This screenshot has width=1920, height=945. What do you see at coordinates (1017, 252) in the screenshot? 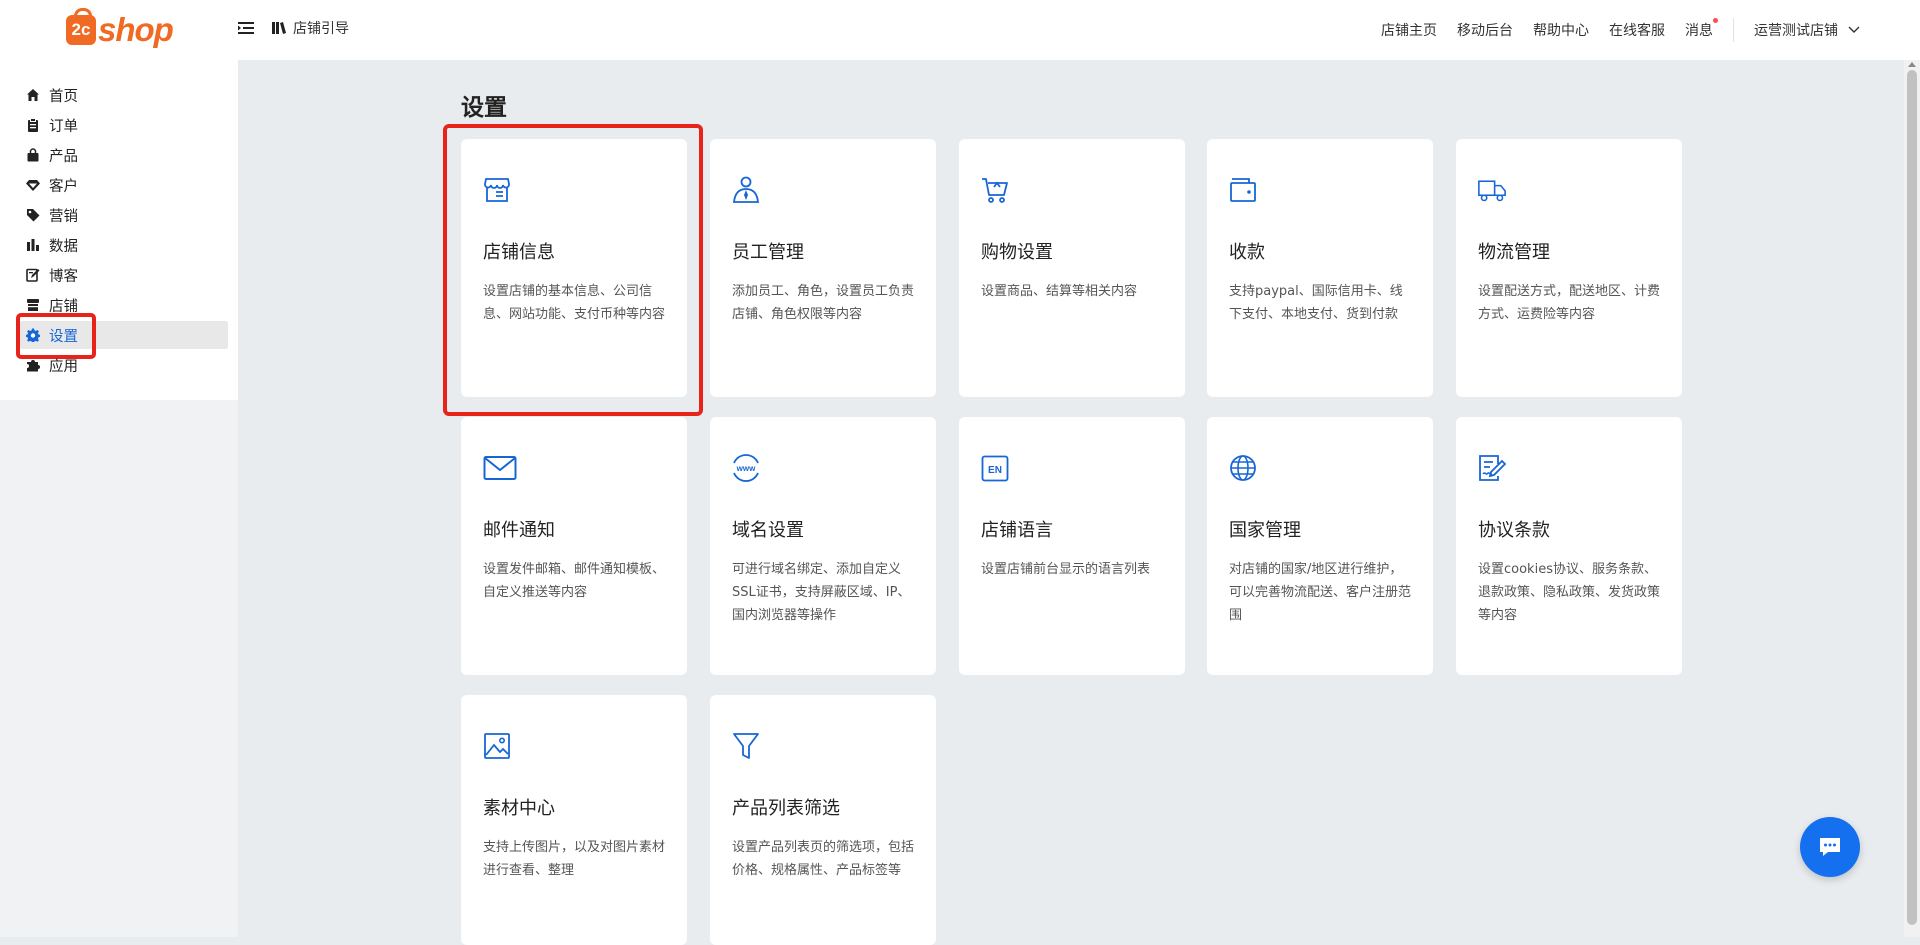
I see `card-title: 购物设置` at bounding box center [1017, 252].